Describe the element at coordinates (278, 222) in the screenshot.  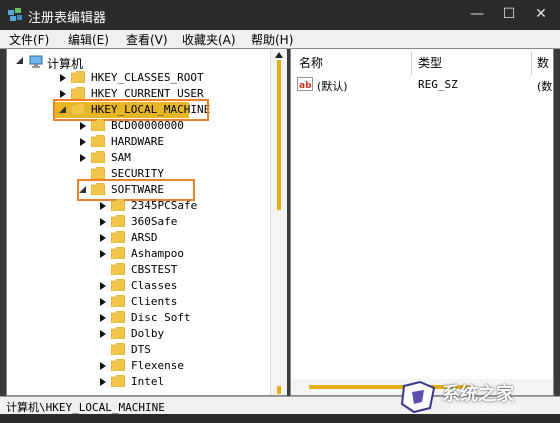
I see `tree-vertical-scrollbar` at that location.